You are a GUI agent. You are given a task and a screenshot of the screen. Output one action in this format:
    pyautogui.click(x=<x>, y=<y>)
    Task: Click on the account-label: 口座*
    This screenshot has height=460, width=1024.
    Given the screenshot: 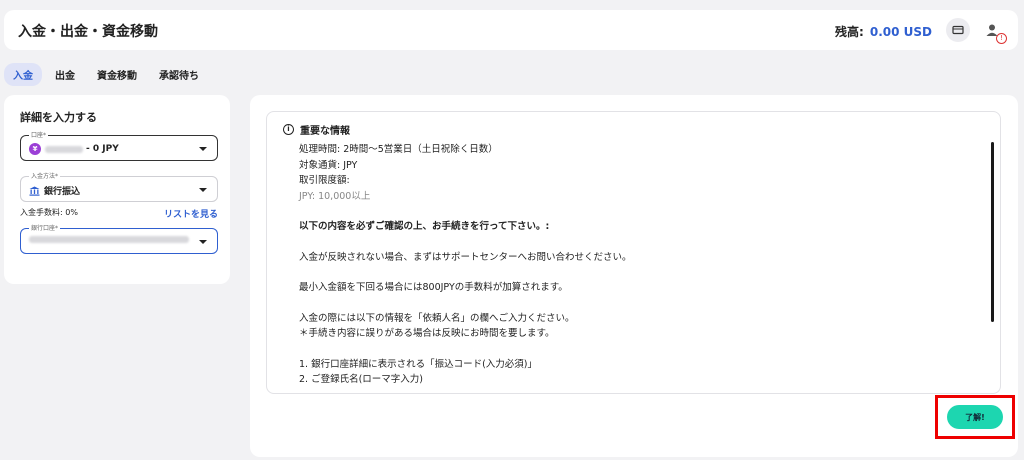 What is the action you would take?
    pyautogui.click(x=39, y=134)
    